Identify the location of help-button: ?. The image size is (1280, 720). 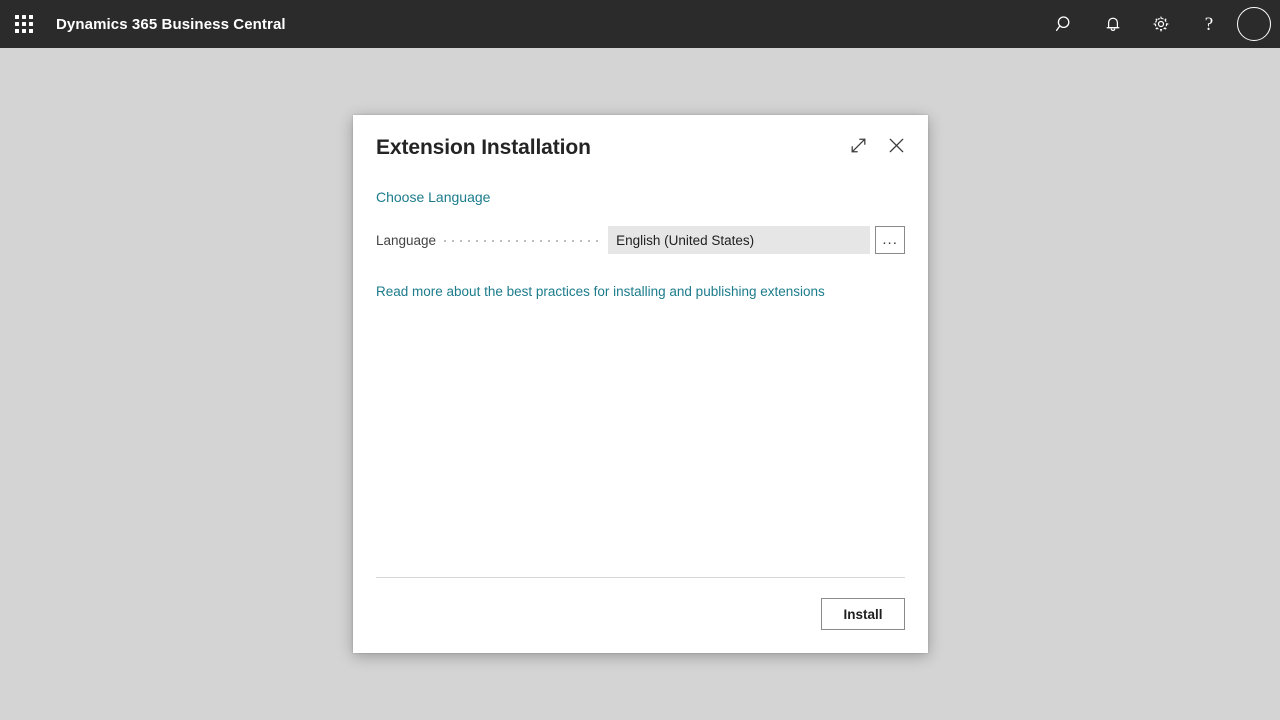
(1209, 24).